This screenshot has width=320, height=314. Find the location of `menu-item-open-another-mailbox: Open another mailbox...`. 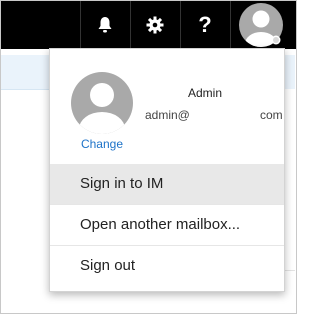

menu-item-open-another-mailbox: Open another mailbox... is located at coordinates (167, 225).